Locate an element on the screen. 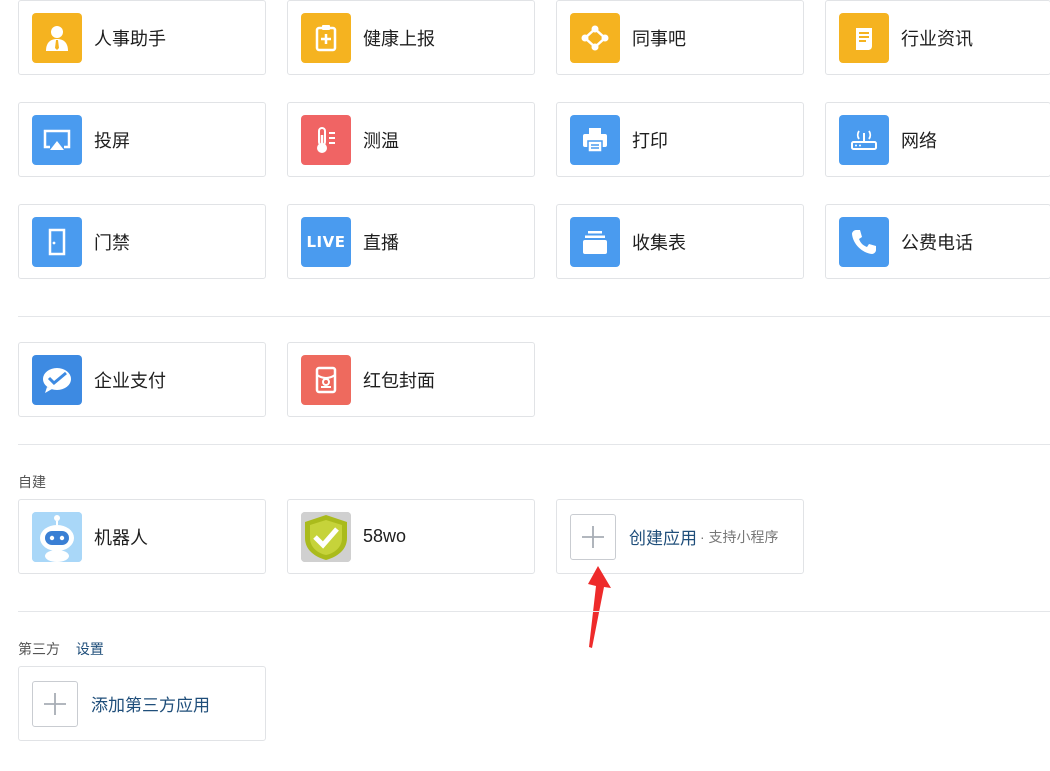 The image size is (1050, 771). section-label-self-built: 自建 is located at coordinates (32, 482).